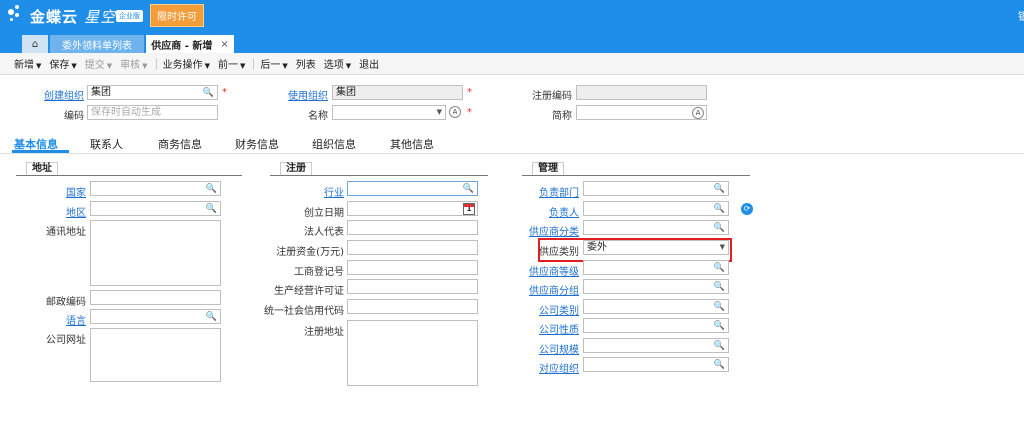 The image size is (1024, 438). Describe the element at coordinates (549, 289) in the screenshot. I see `supplier-group-label: 供应商分组` at that location.